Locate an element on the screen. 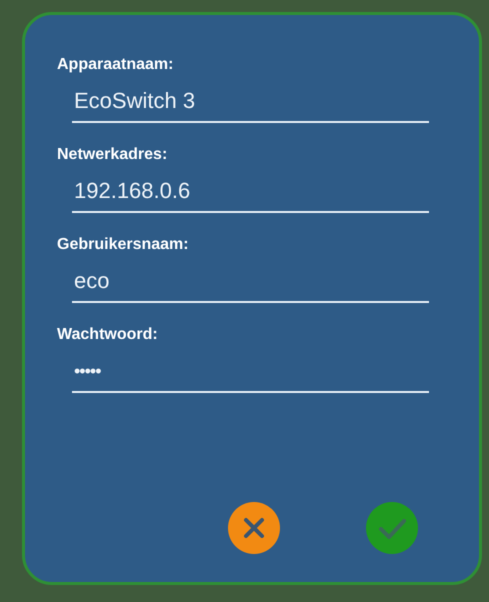 This screenshot has height=602, width=489. confirm-button is located at coordinates (392, 528).